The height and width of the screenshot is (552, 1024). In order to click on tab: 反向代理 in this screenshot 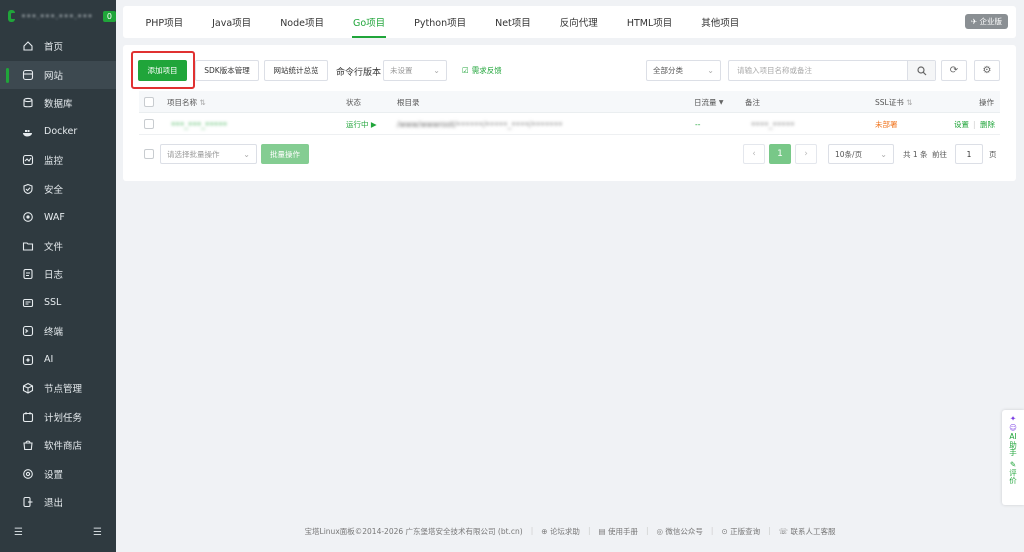, I will do `click(578, 22)`.